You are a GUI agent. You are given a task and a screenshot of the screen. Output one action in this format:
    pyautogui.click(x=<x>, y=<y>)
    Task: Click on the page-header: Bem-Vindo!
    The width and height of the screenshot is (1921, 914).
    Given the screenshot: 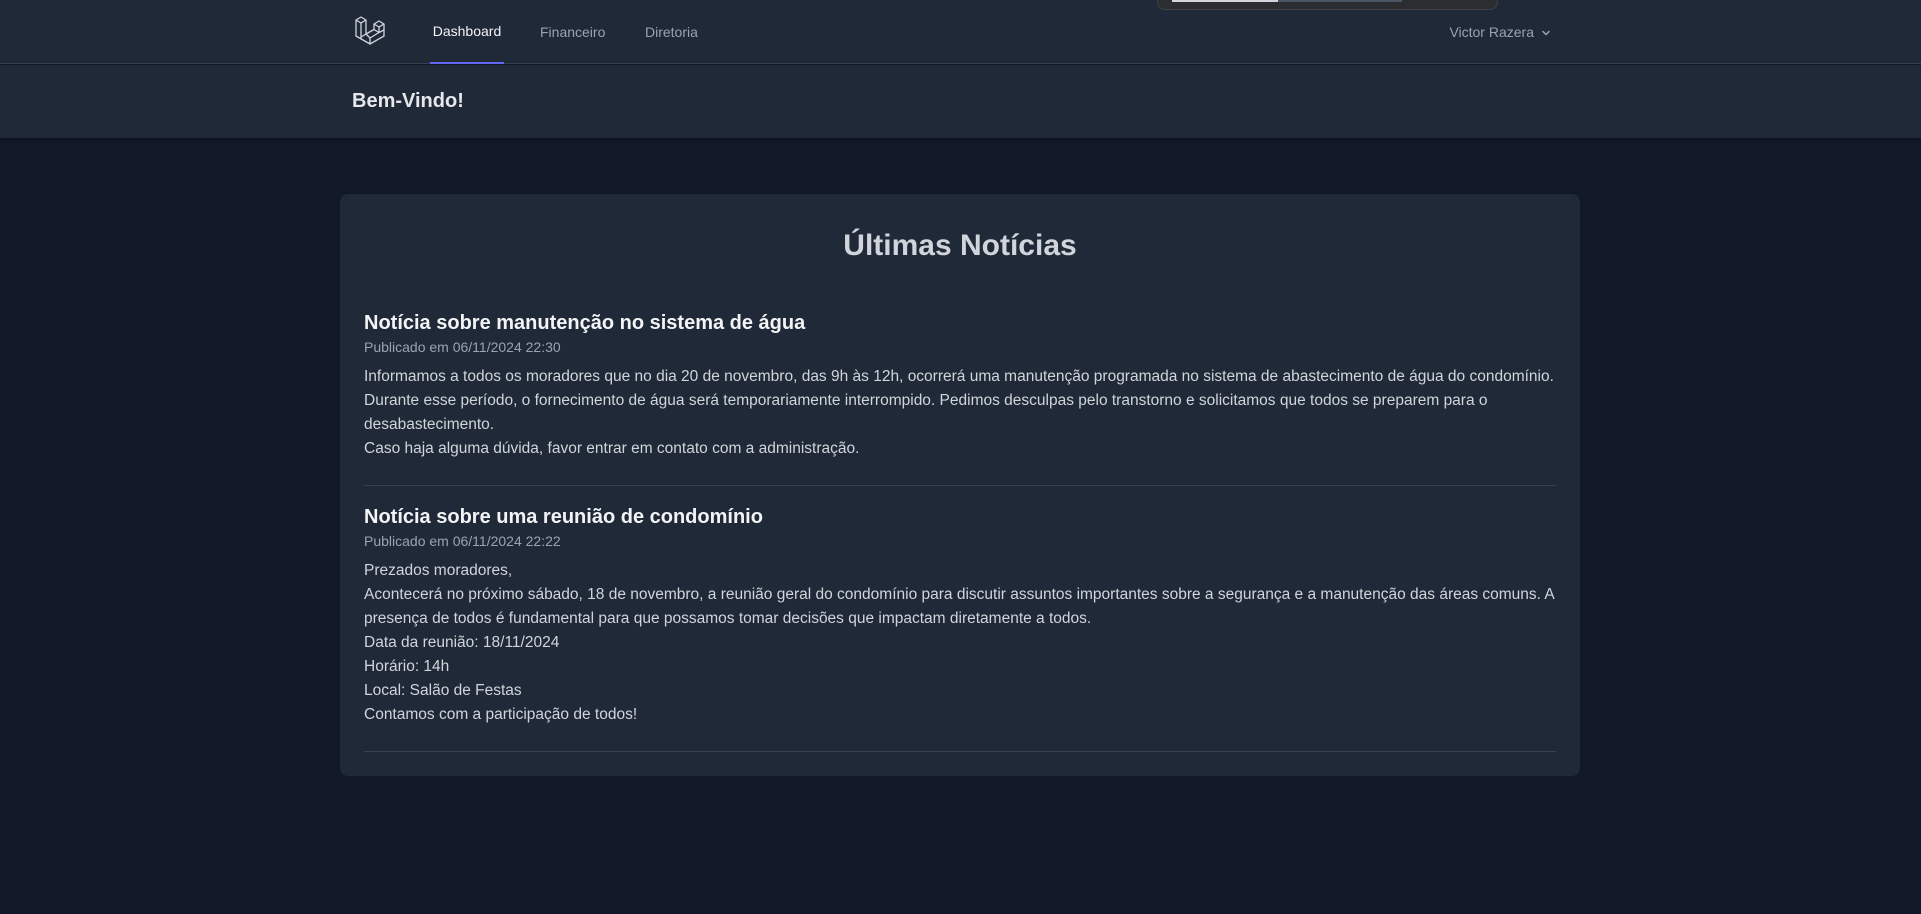 What is the action you would take?
    pyautogui.click(x=960, y=101)
    